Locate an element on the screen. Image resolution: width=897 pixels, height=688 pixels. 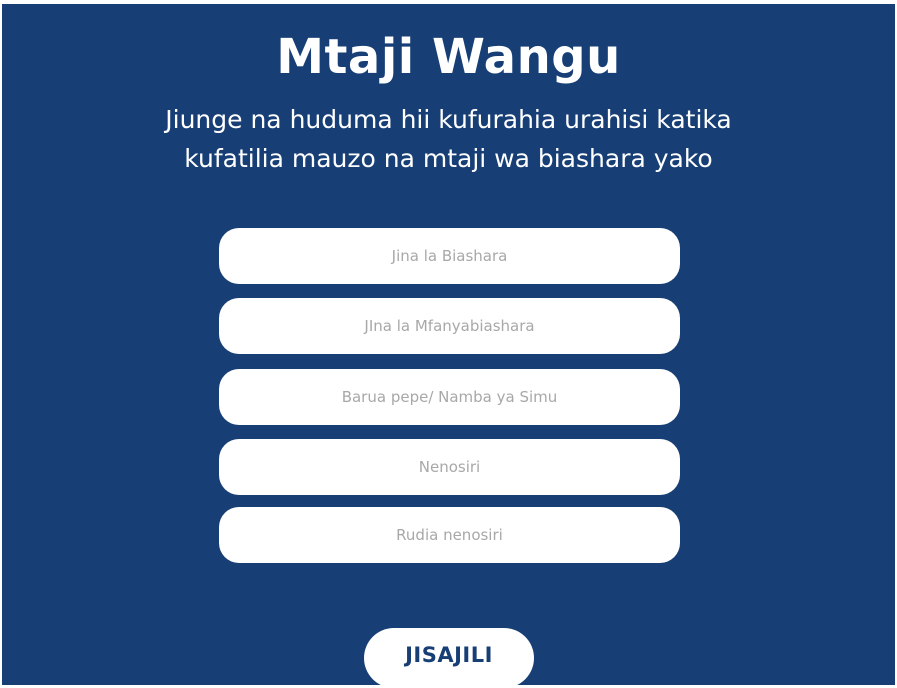
register-button: JISAJILI is located at coordinates (449, 658).